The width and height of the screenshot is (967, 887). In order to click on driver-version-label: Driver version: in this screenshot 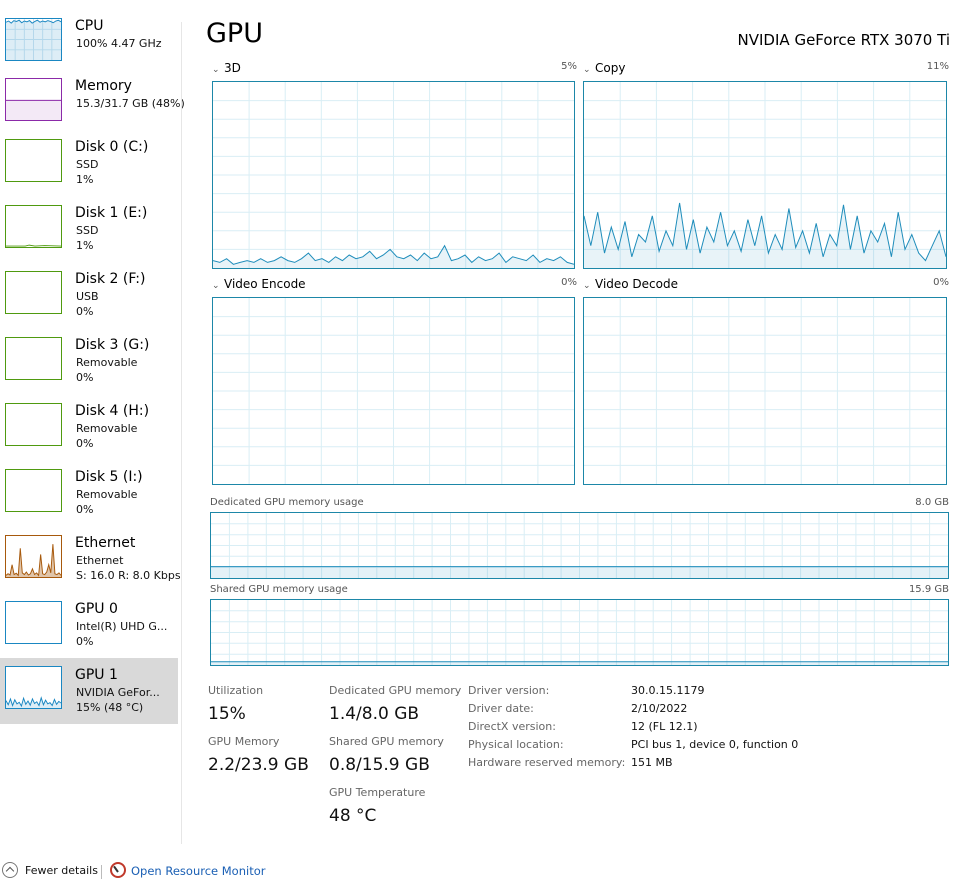, I will do `click(509, 690)`.